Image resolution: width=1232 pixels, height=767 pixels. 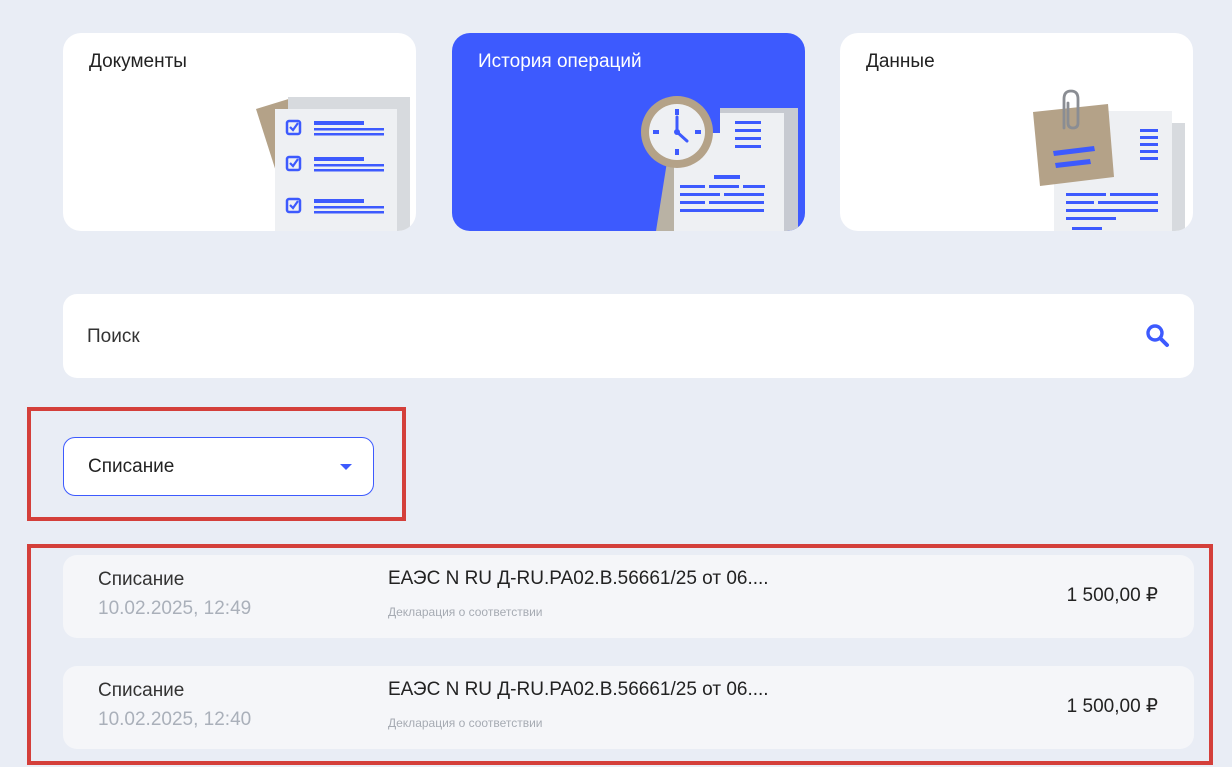 I want to click on operations-history-icon, so click(x=719, y=163).